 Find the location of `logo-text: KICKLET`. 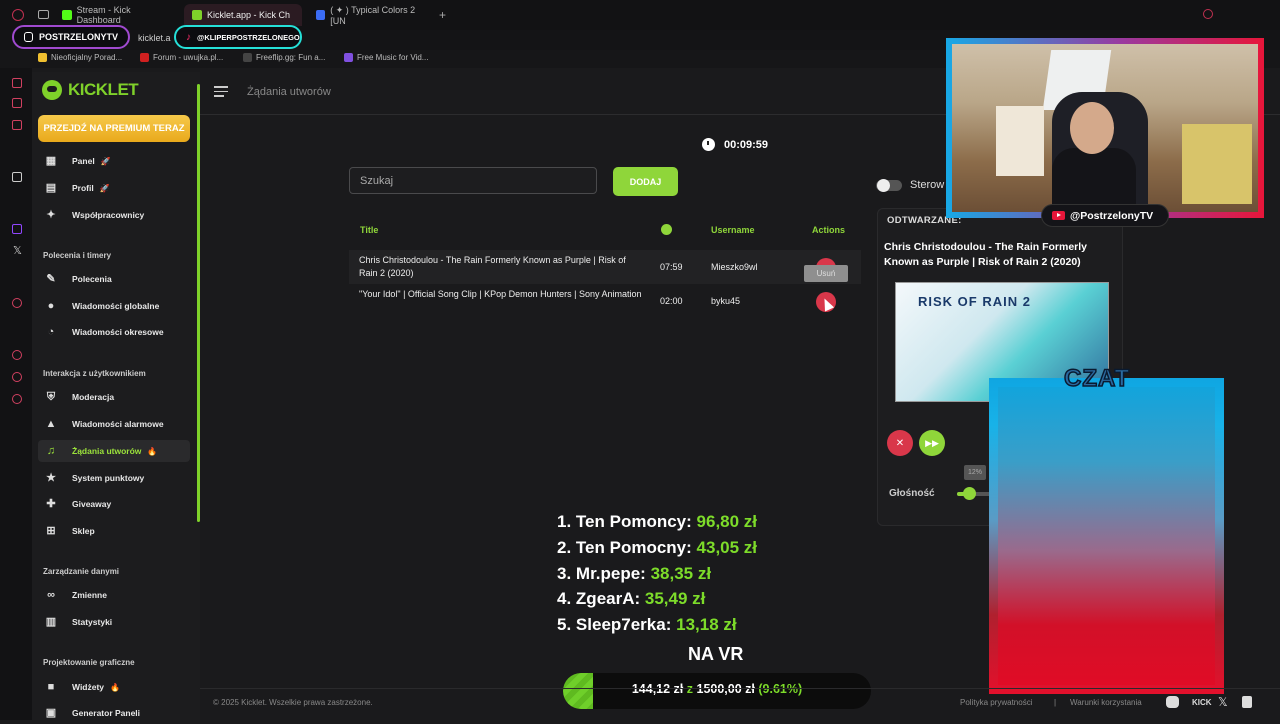

logo-text: KICKLET is located at coordinates (103, 89).